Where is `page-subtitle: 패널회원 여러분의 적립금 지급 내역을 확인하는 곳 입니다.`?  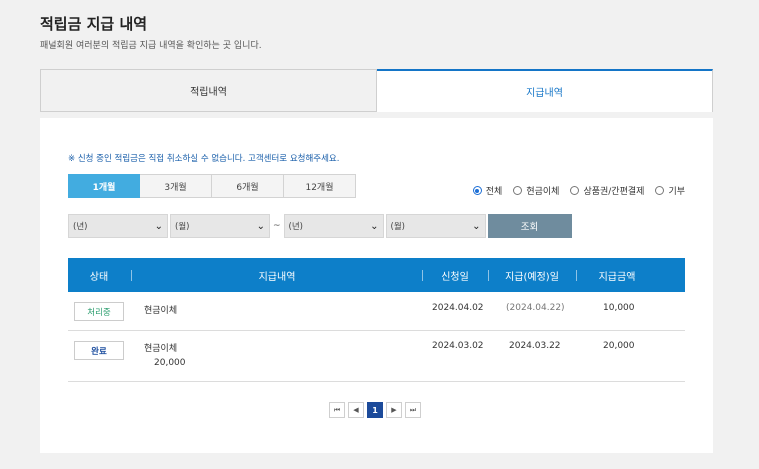 page-subtitle: 패널회원 여러분의 적립금 지급 내역을 확인하는 곳 입니다. is located at coordinates (151, 46).